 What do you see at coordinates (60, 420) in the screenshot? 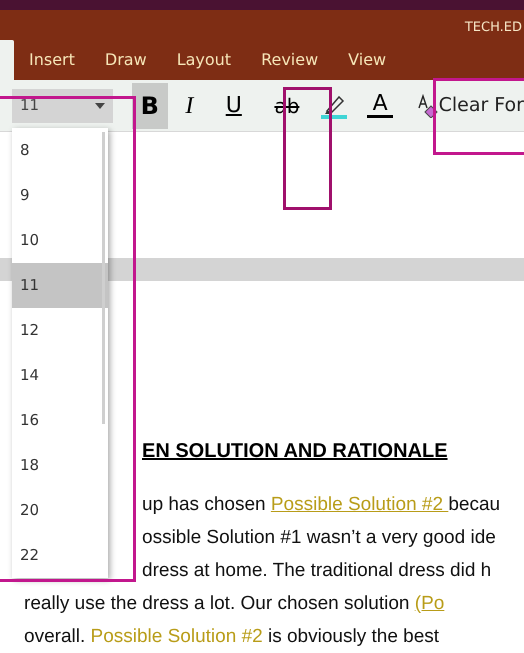
I see `font-size-option: 16` at bounding box center [60, 420].